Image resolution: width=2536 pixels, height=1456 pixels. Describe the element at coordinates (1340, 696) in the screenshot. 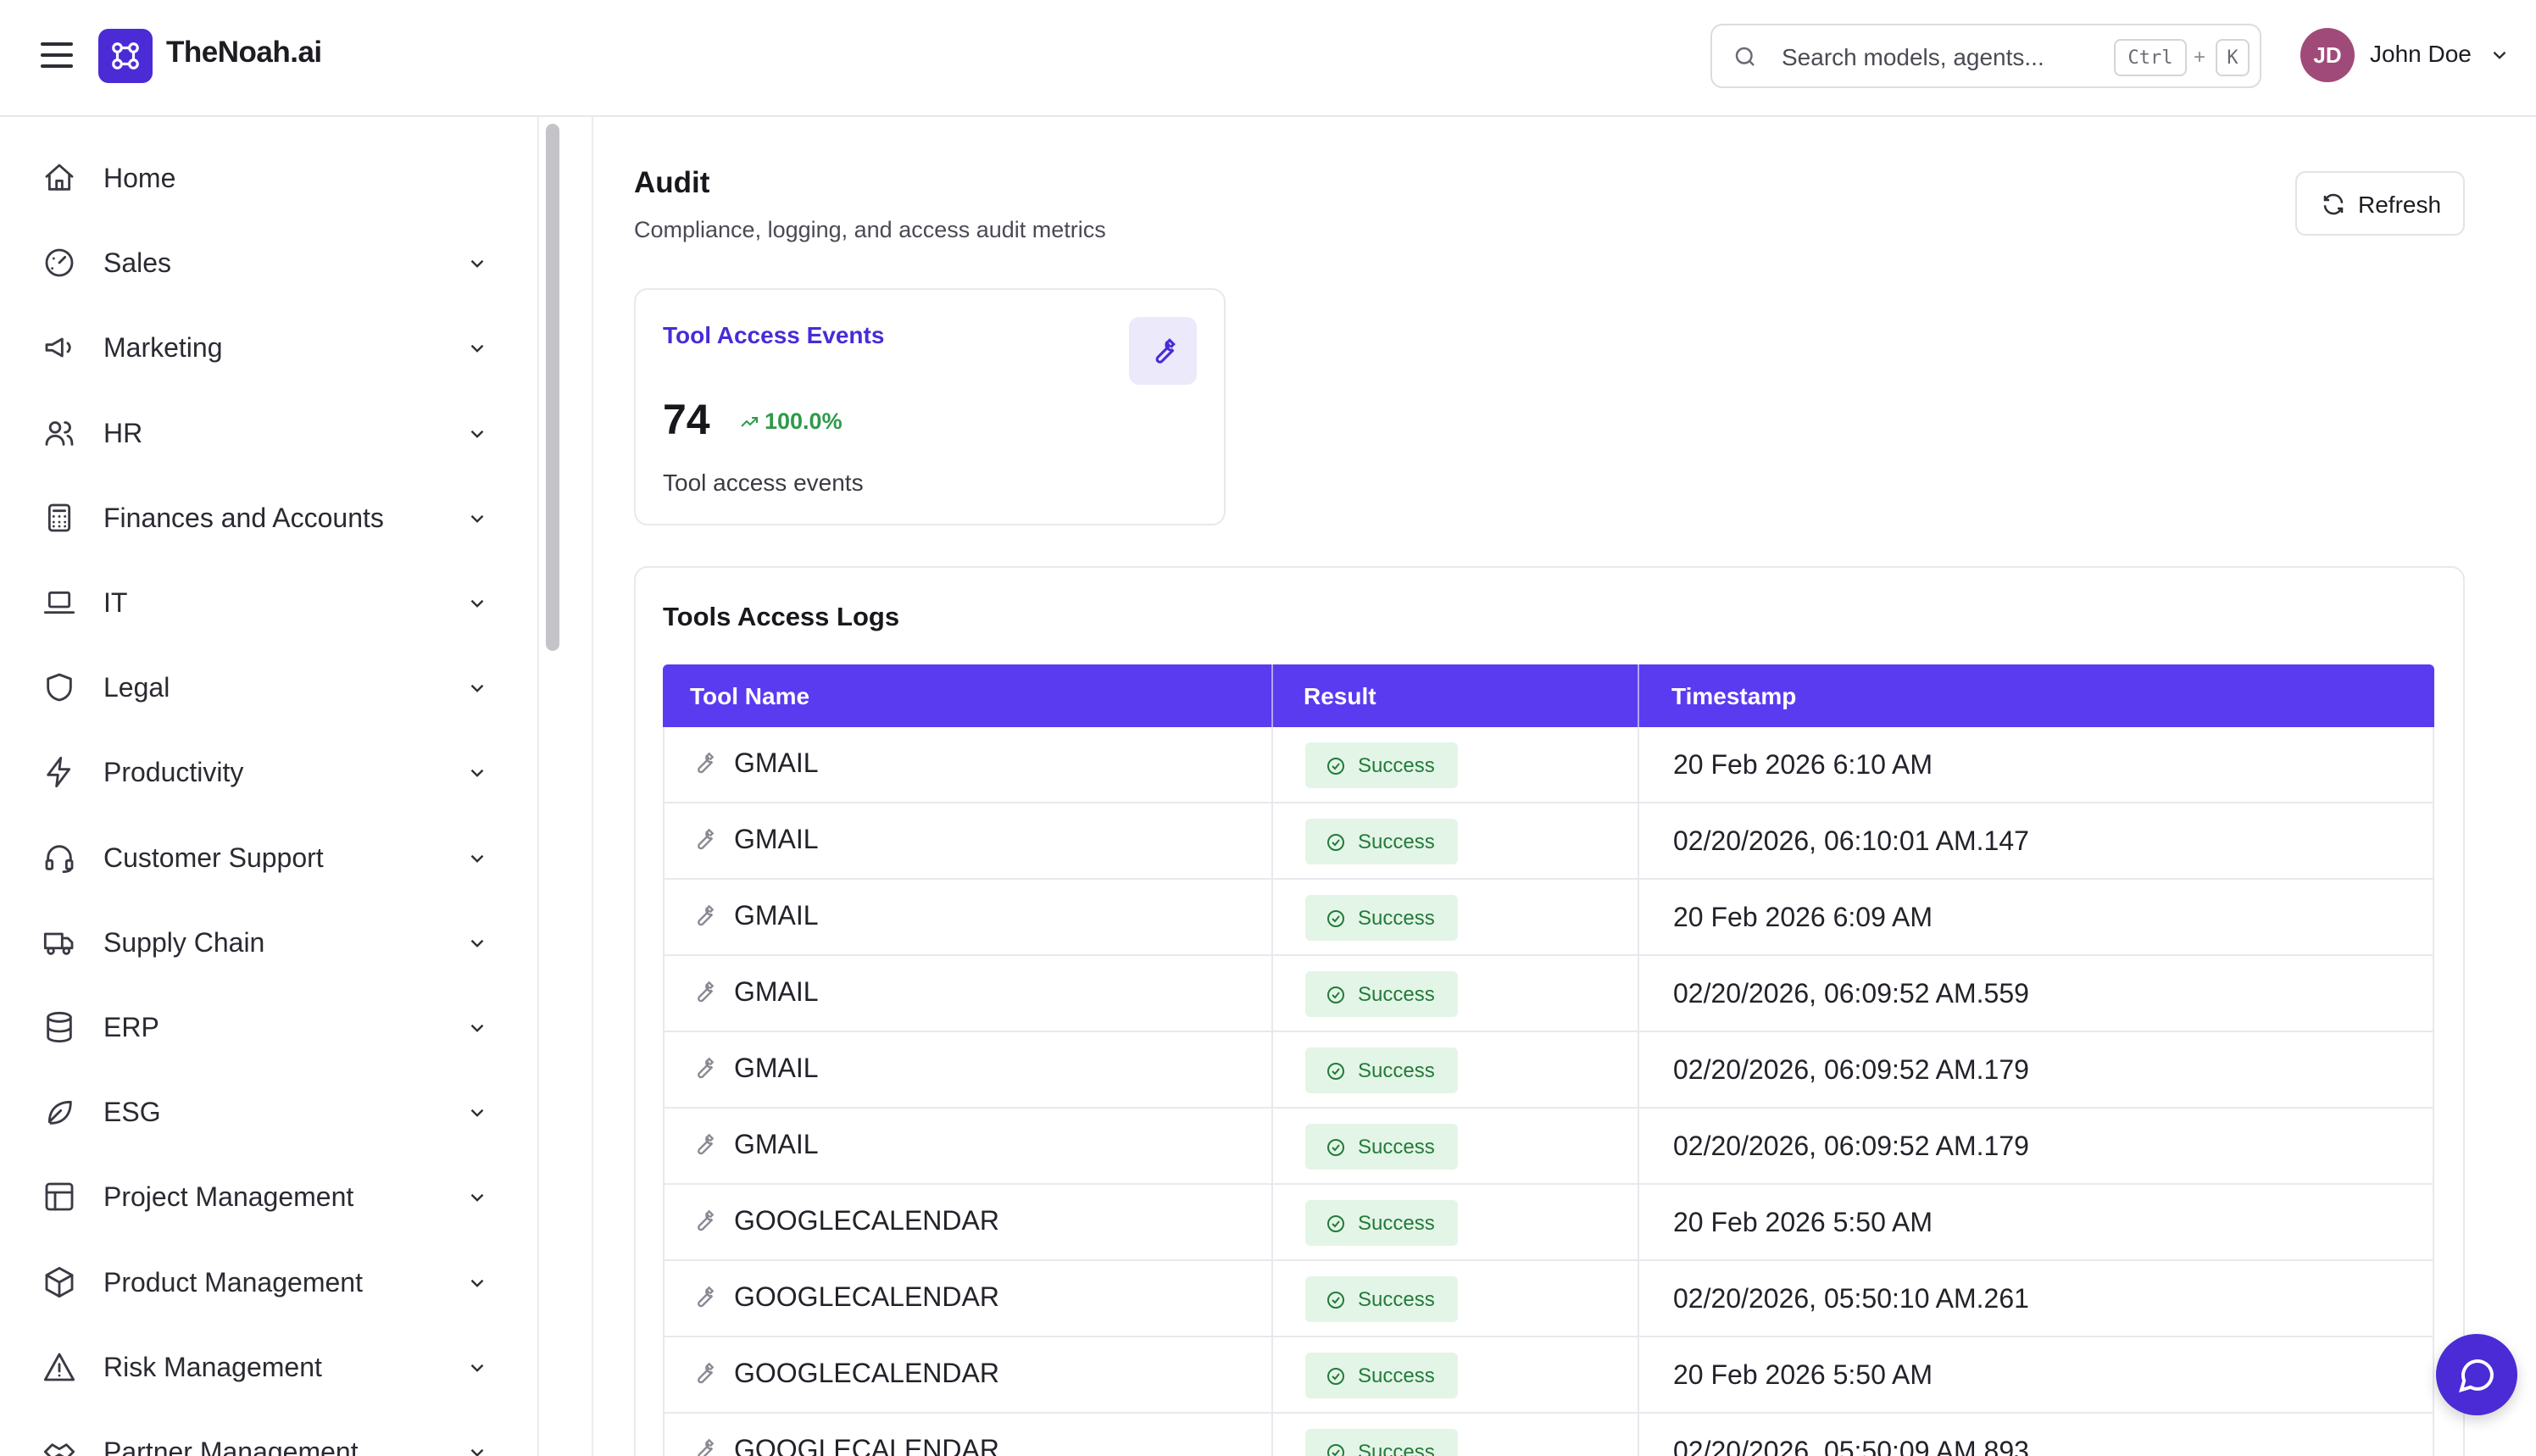

I see `column-header-result: Result` at that location.